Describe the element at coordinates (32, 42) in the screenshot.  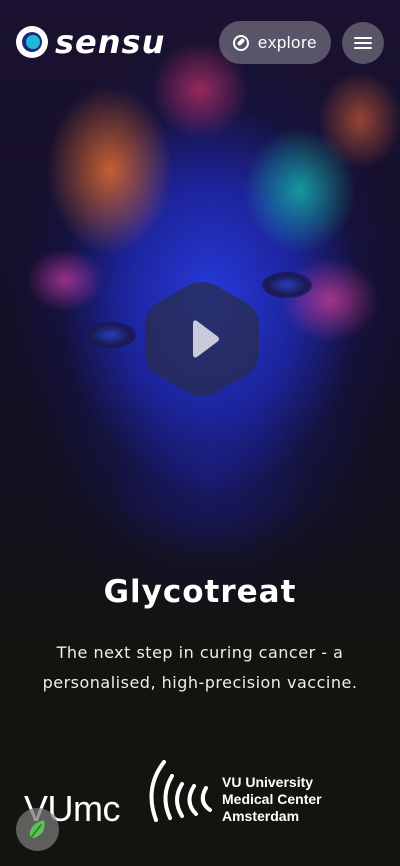
I see `brand-logo-mark` at that location.